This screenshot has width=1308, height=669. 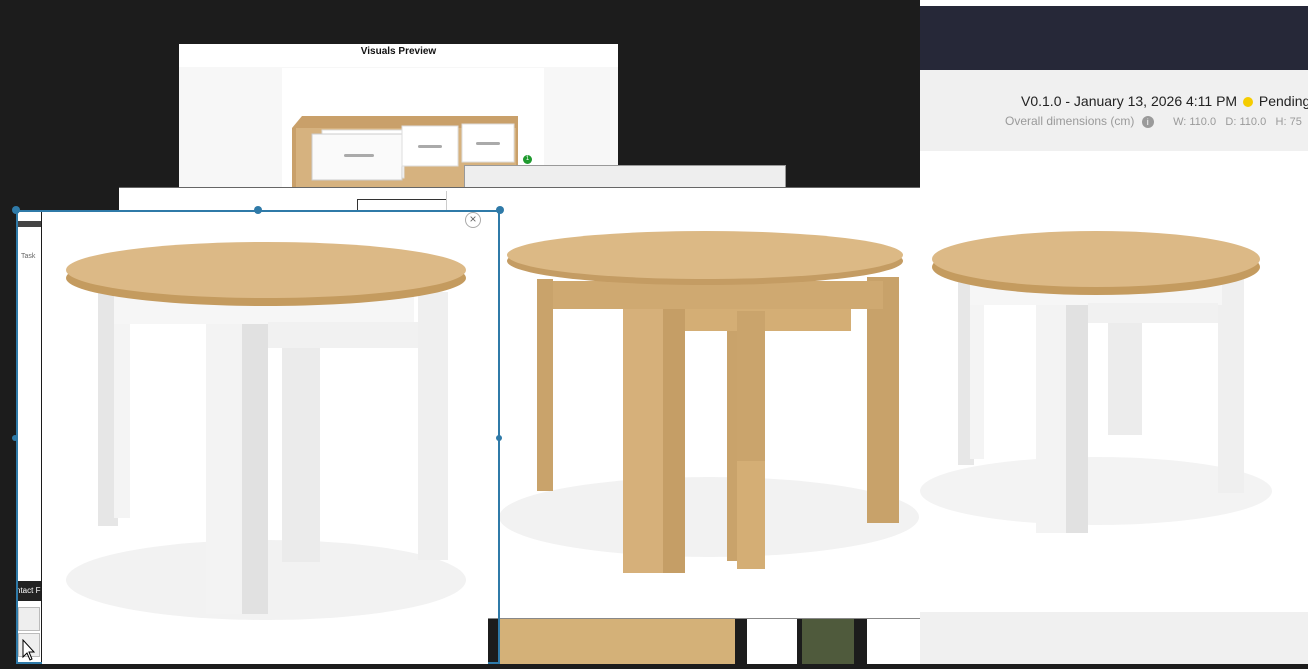 What do you see at coordinates (15, 438) in the screenshot?
I see `resize-handle-left` at bounding box center [15, 438].